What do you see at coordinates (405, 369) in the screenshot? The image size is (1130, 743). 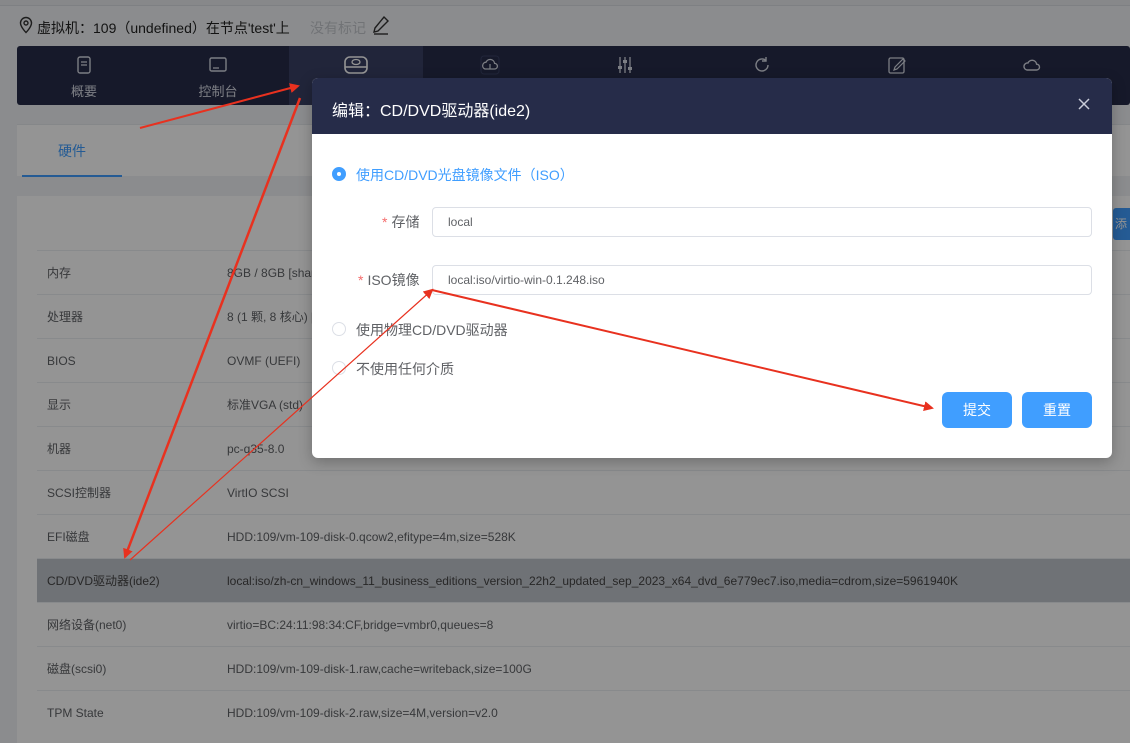 I see `radio-no-media-label: 不使用任何介质` at bounding box center [405, 369].